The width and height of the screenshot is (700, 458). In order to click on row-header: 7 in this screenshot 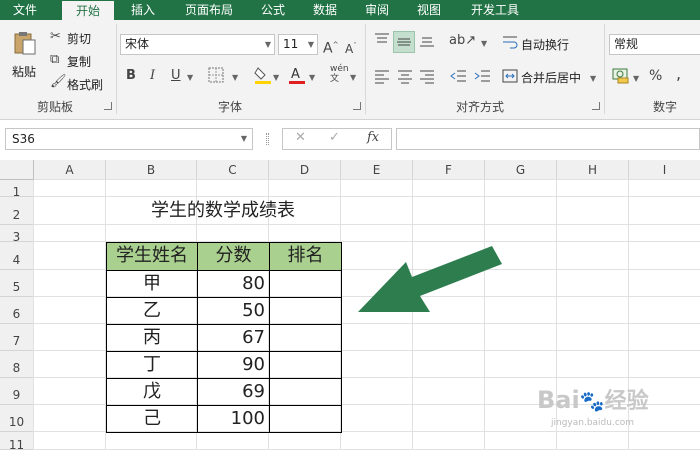, I will do `click(17, 337)`.